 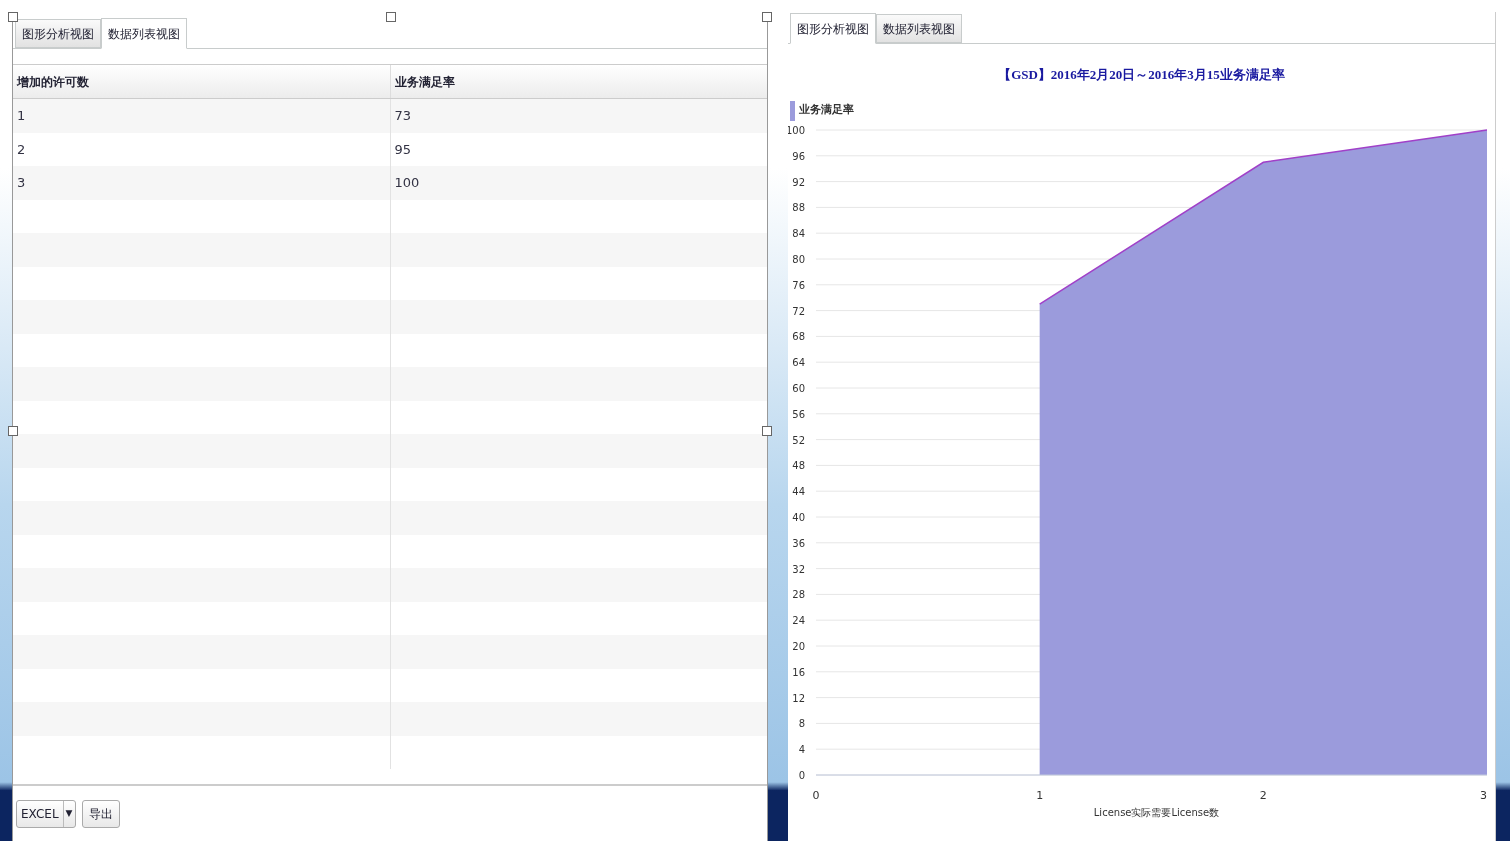 What do you see at coordinates (100, 813) in the screenshot?
I see `export-button: 导出` at bounding box center [100, 813].